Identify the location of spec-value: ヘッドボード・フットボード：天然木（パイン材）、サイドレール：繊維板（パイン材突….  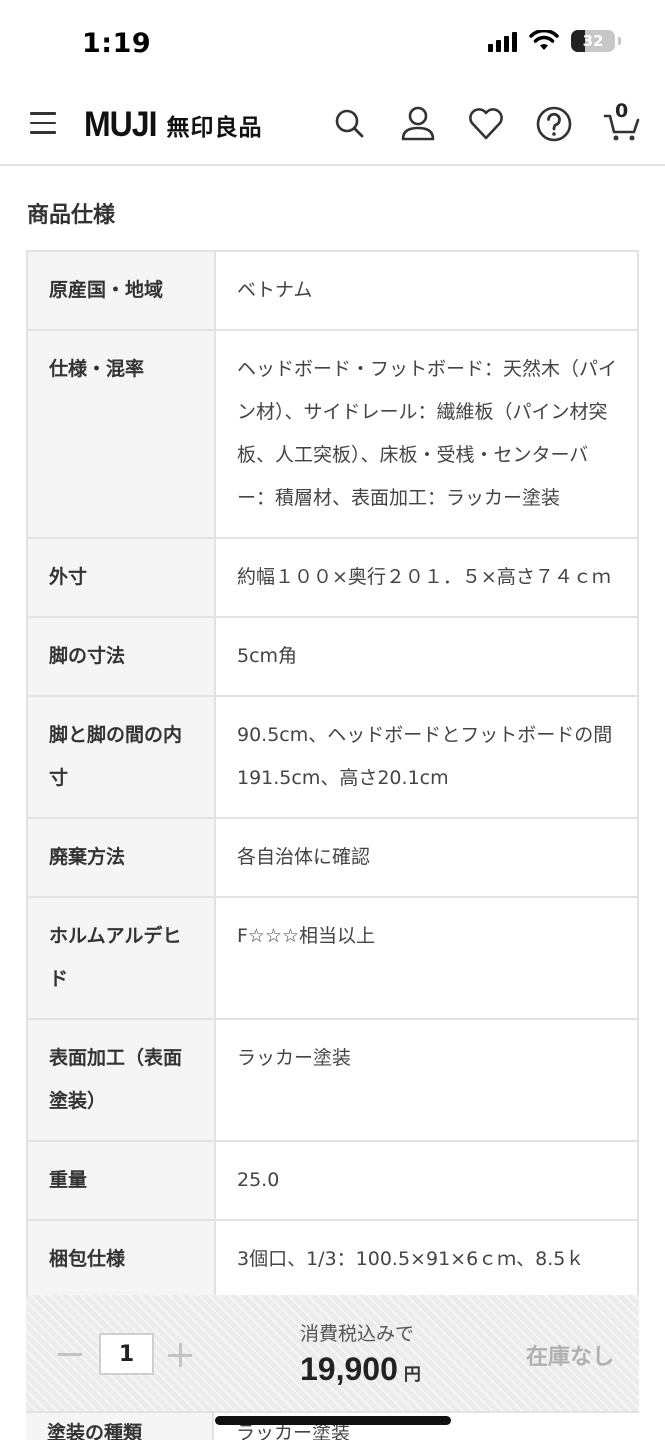
(426, 434).